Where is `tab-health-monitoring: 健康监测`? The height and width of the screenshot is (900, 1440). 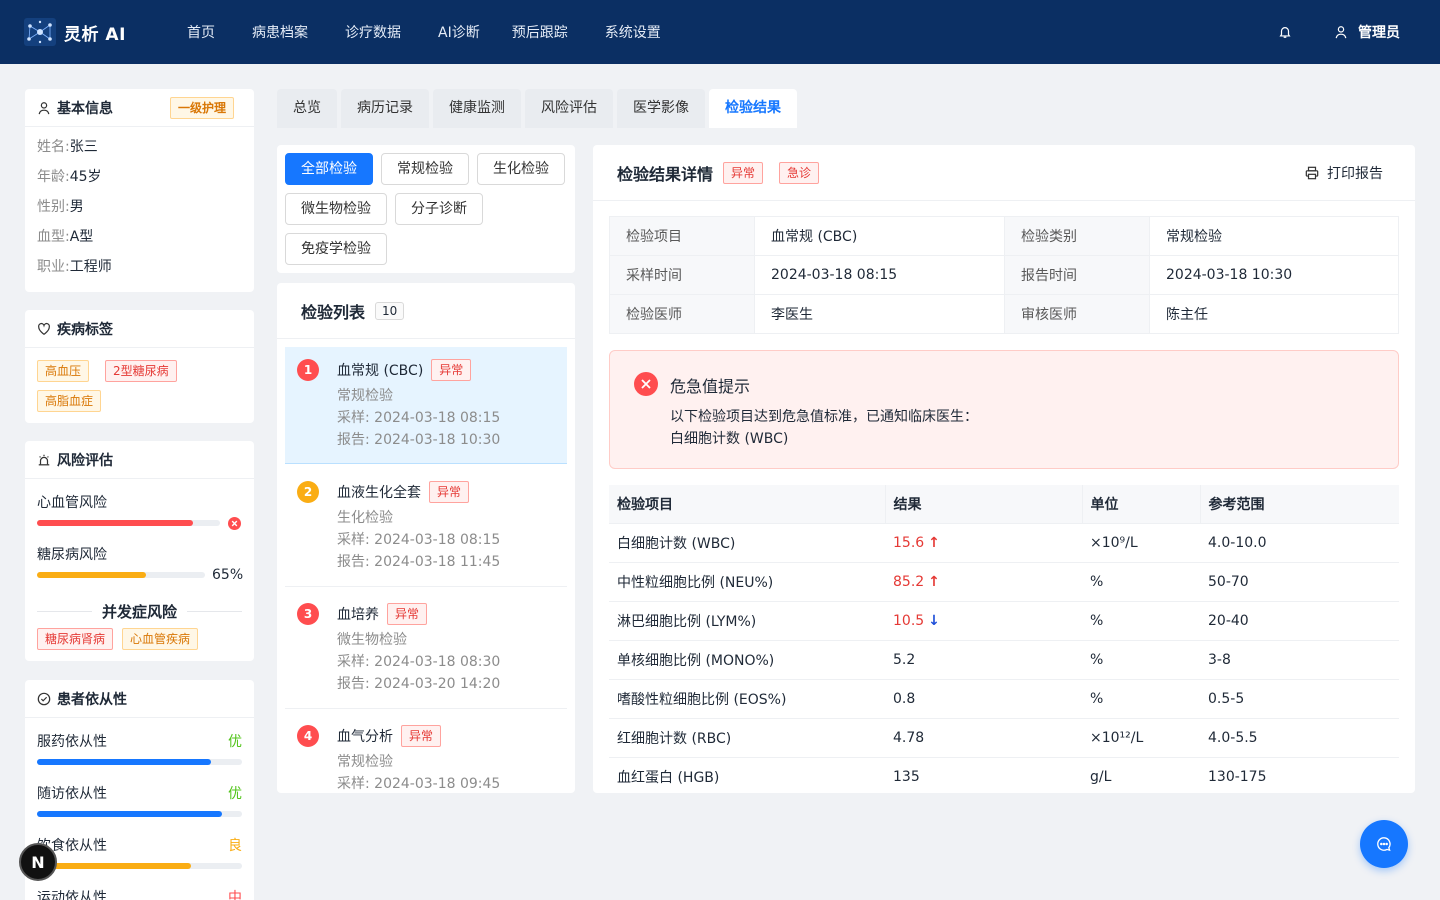 tab-health-monitoring: 健康监测 is located at coordinates (477, 108).